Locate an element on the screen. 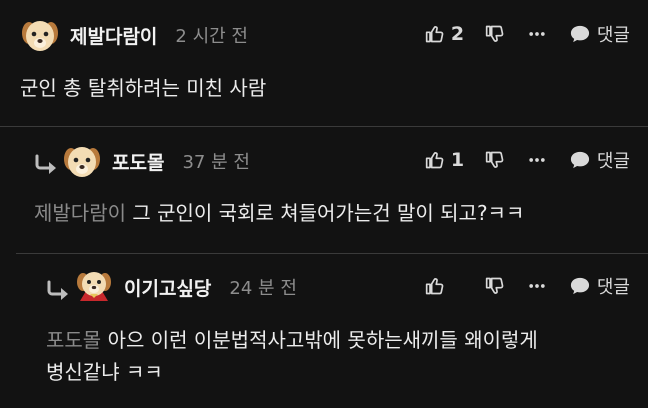 This screenshot has height=408, width=648. comment-body-line-1: 아으 이런 이분법적사고밖에 못하는새끼들 왜이렇게 is located at coordinates (322, 340).